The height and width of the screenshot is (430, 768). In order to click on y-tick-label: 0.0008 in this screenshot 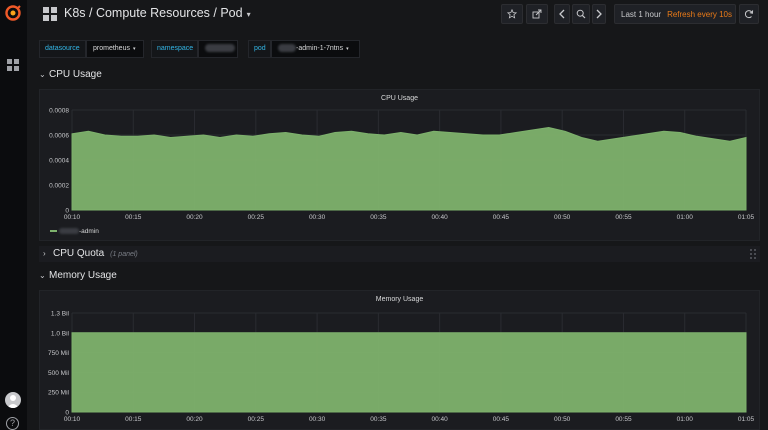, I will do `click(59, 111)`.